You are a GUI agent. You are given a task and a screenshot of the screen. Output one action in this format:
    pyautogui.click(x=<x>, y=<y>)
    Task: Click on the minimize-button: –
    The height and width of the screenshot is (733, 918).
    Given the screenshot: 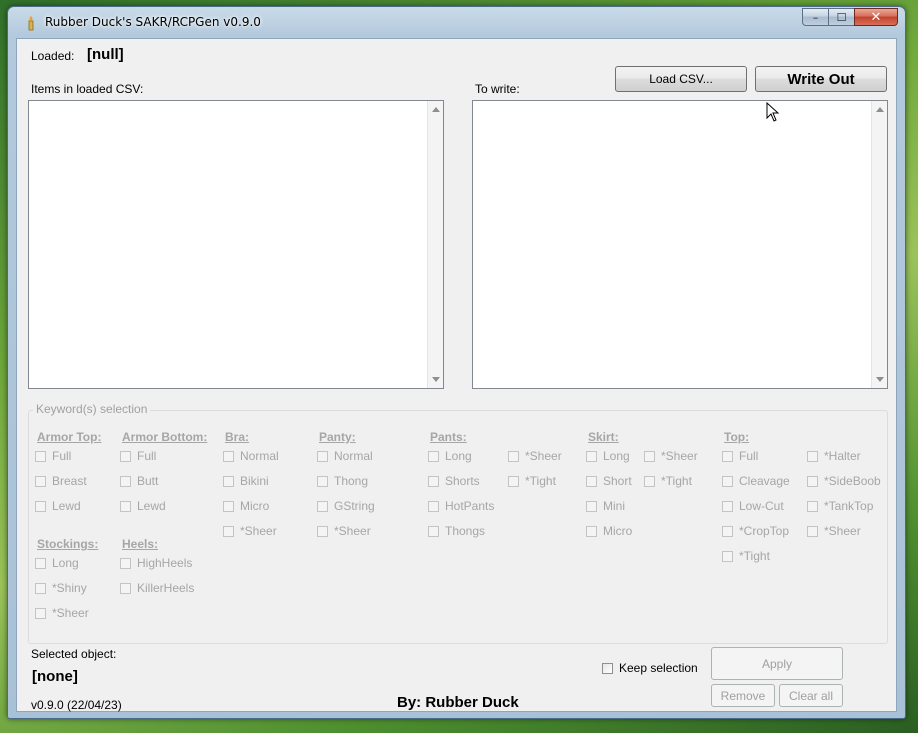 What is the action you would take?
    pyautogui.click(x=815, y=17)
    